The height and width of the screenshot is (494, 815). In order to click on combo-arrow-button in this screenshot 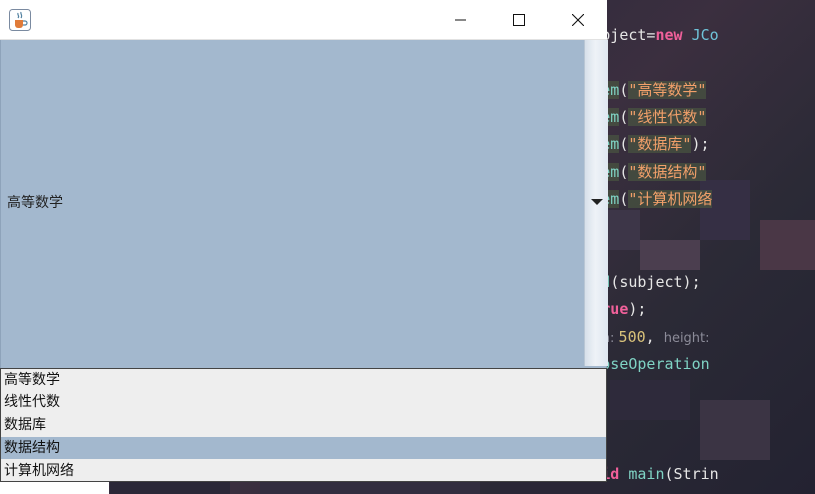, I will do `click(596, 203)`.